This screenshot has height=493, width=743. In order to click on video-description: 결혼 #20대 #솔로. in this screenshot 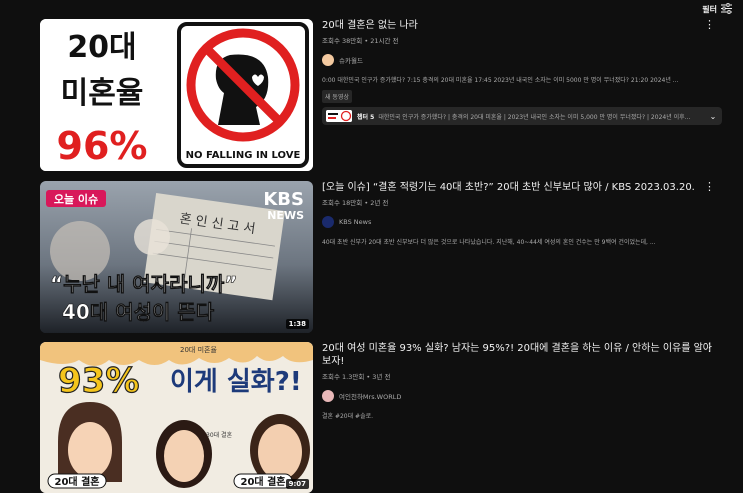, I will do `click(348, 416)`.